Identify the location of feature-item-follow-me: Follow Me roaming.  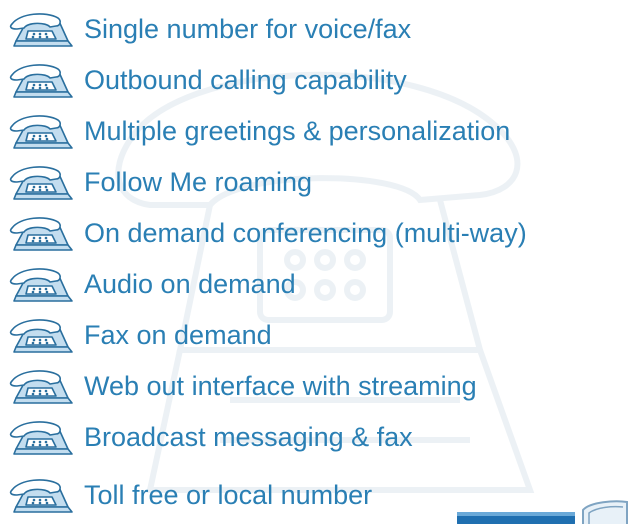
(315, 182).